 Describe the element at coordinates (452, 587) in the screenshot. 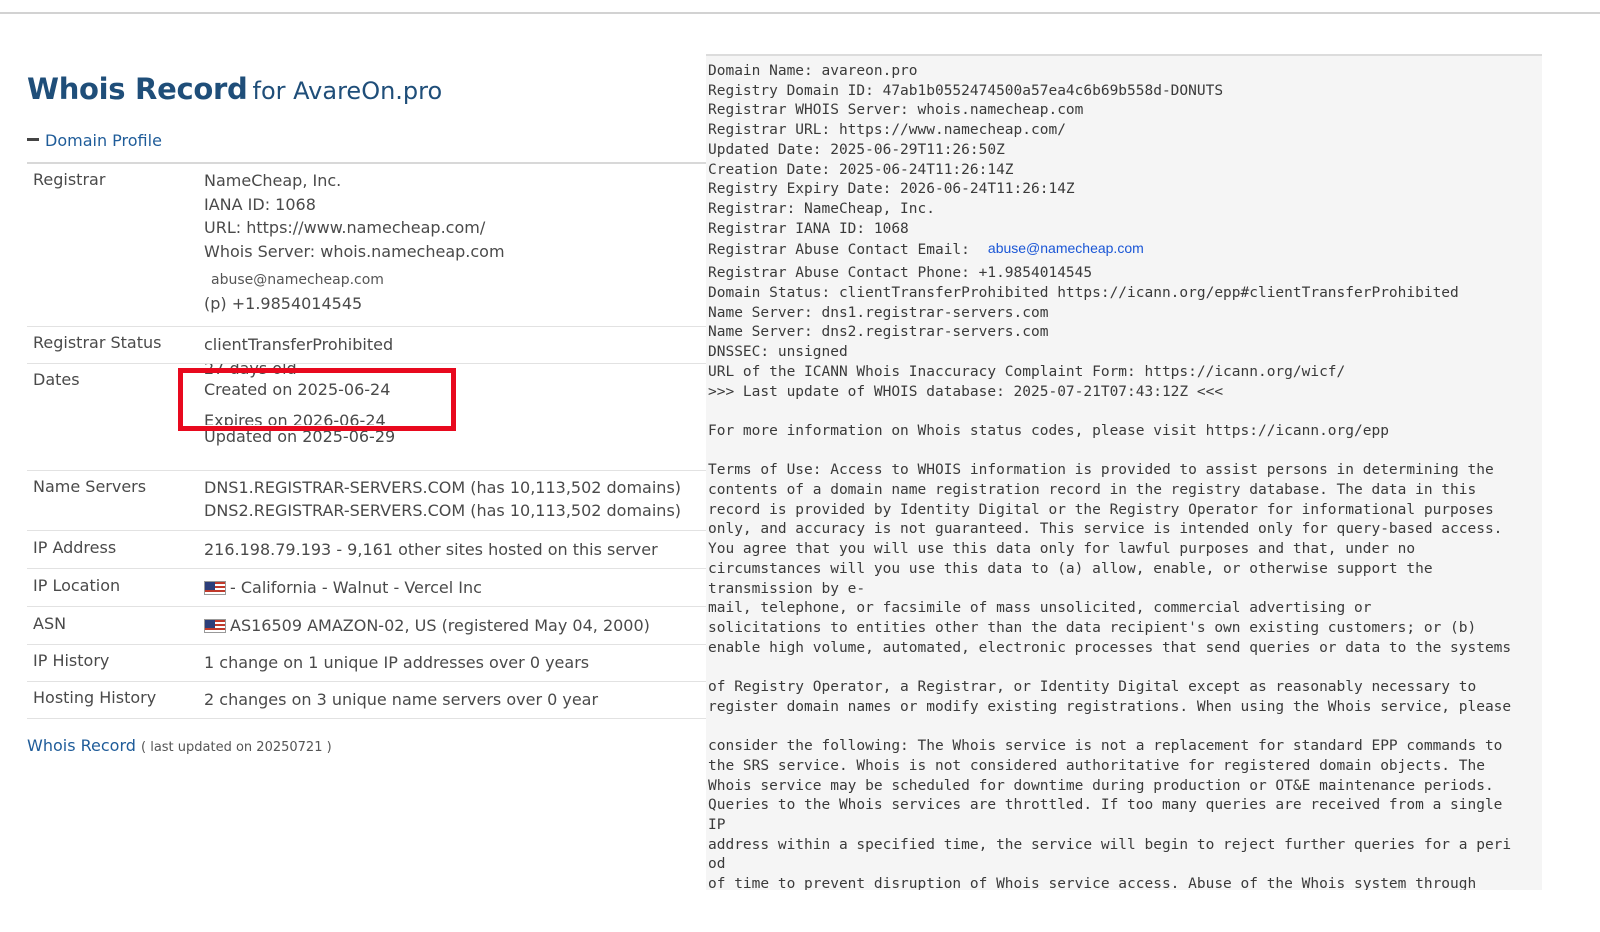

I see `row-value: - California - Walnut - Vercel Inc` at that location.